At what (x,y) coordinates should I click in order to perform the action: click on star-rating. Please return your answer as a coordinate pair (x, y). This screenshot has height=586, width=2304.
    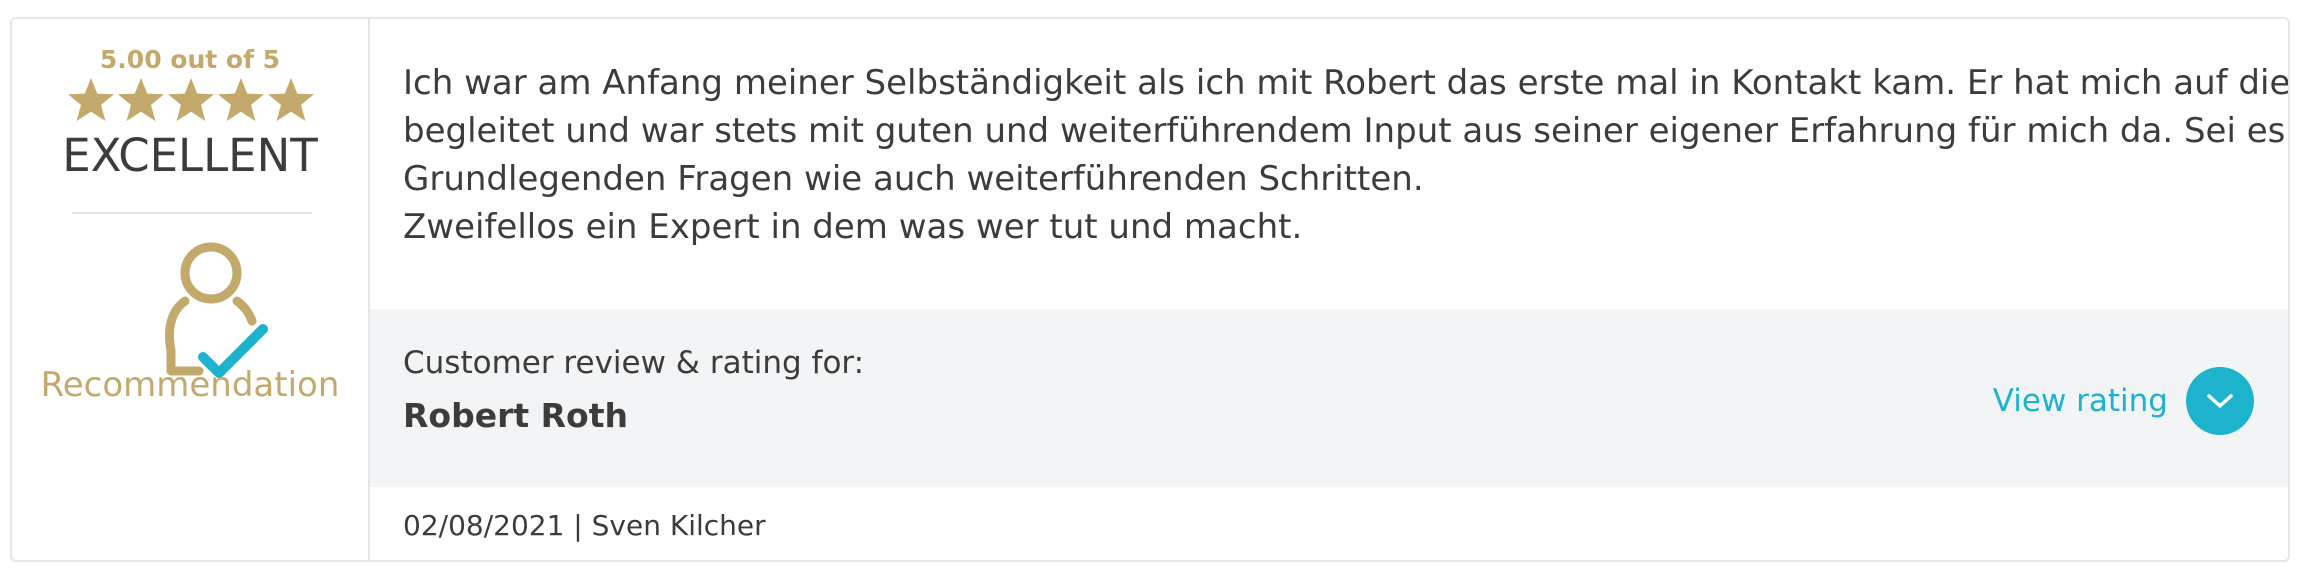
    Looking at the image, I should click on (191, 99).